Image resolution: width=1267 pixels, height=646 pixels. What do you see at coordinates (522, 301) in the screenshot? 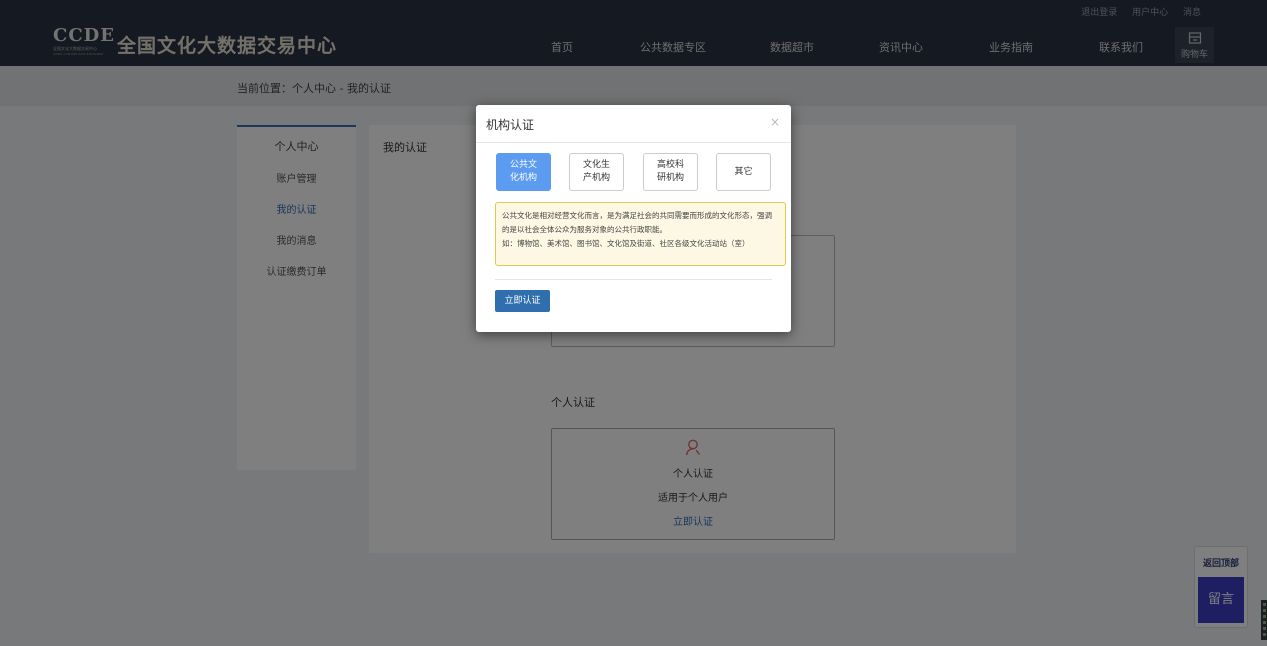
I see `submit-cert-button: 立即认证` at bounding box center [522, 301].